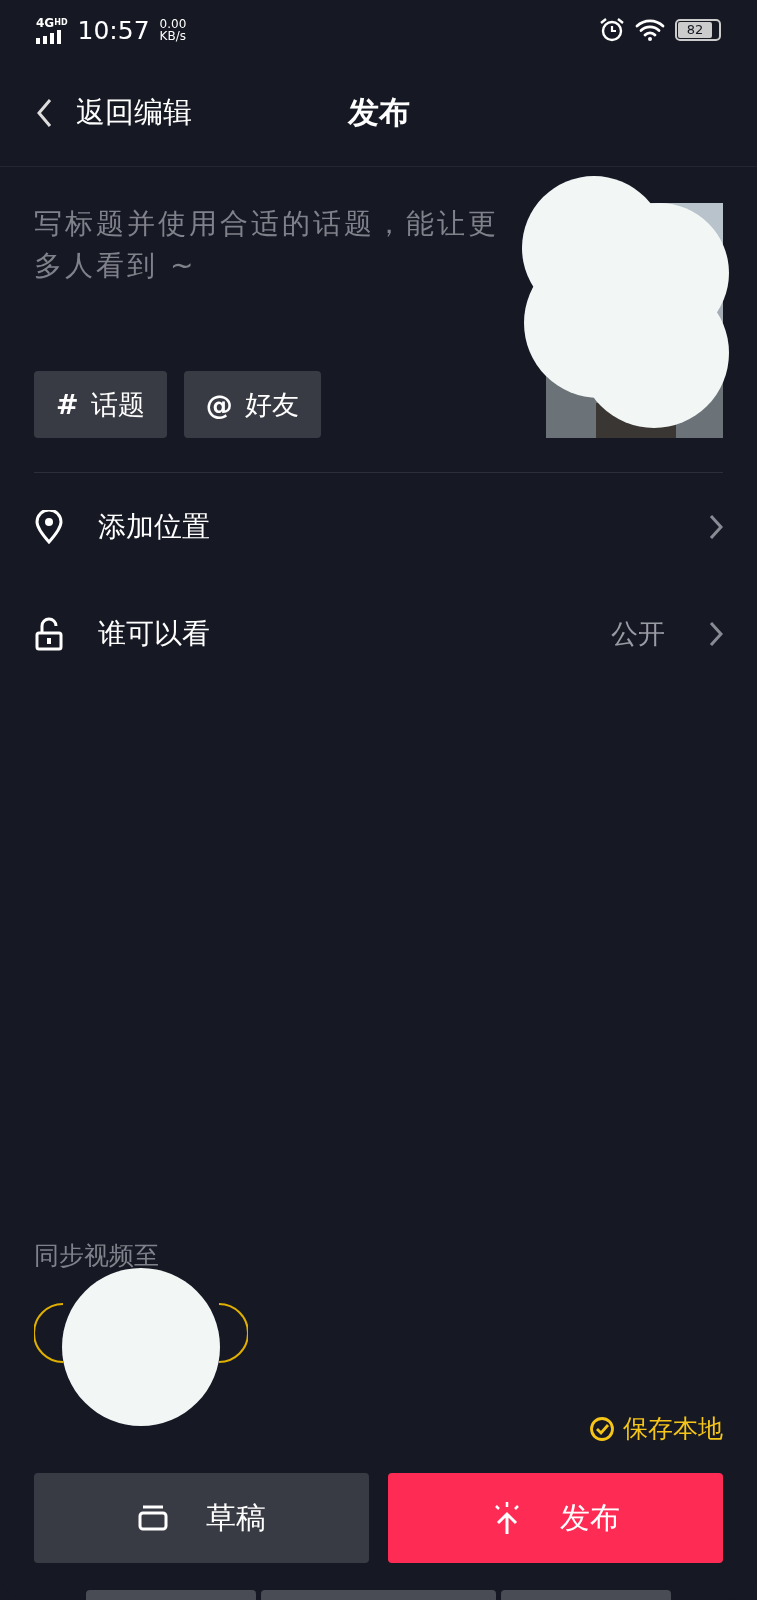  Describe the element at coordinates (44, 113) in the screenshot. I see `chevron-left-icon` at that location.